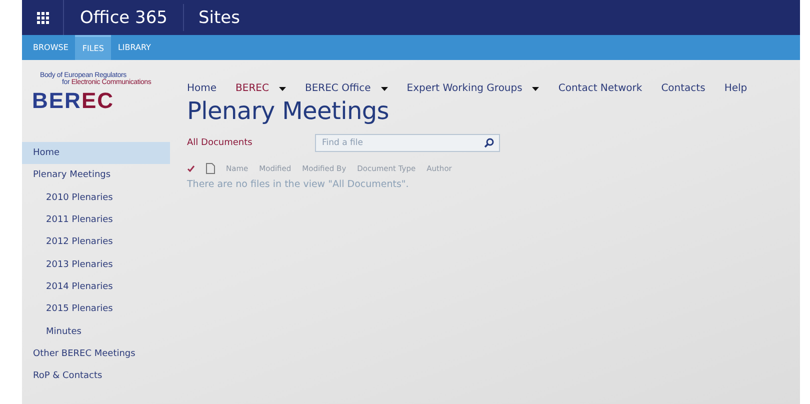 The image size is (810, 404). What do you see at coordinates (96, 353) in the screenshot?
I see `sidebar-item: Other BEREC Meetings` at bounding box center [96, 353].